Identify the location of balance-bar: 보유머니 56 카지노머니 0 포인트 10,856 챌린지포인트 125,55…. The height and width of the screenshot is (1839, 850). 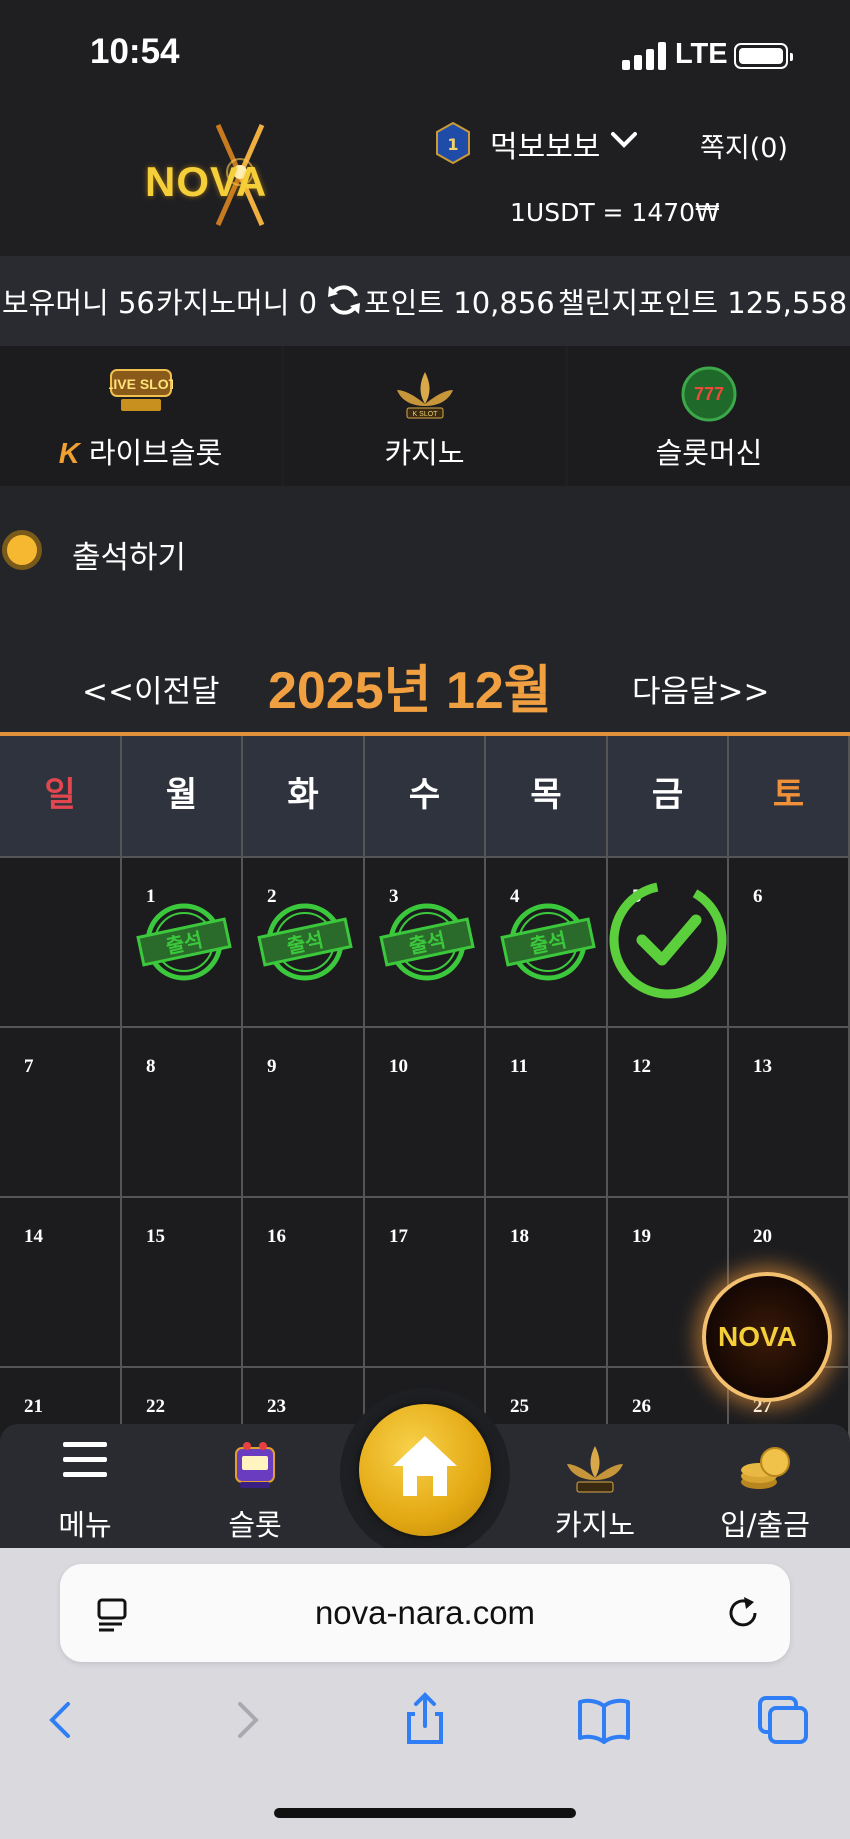
(425, 301).